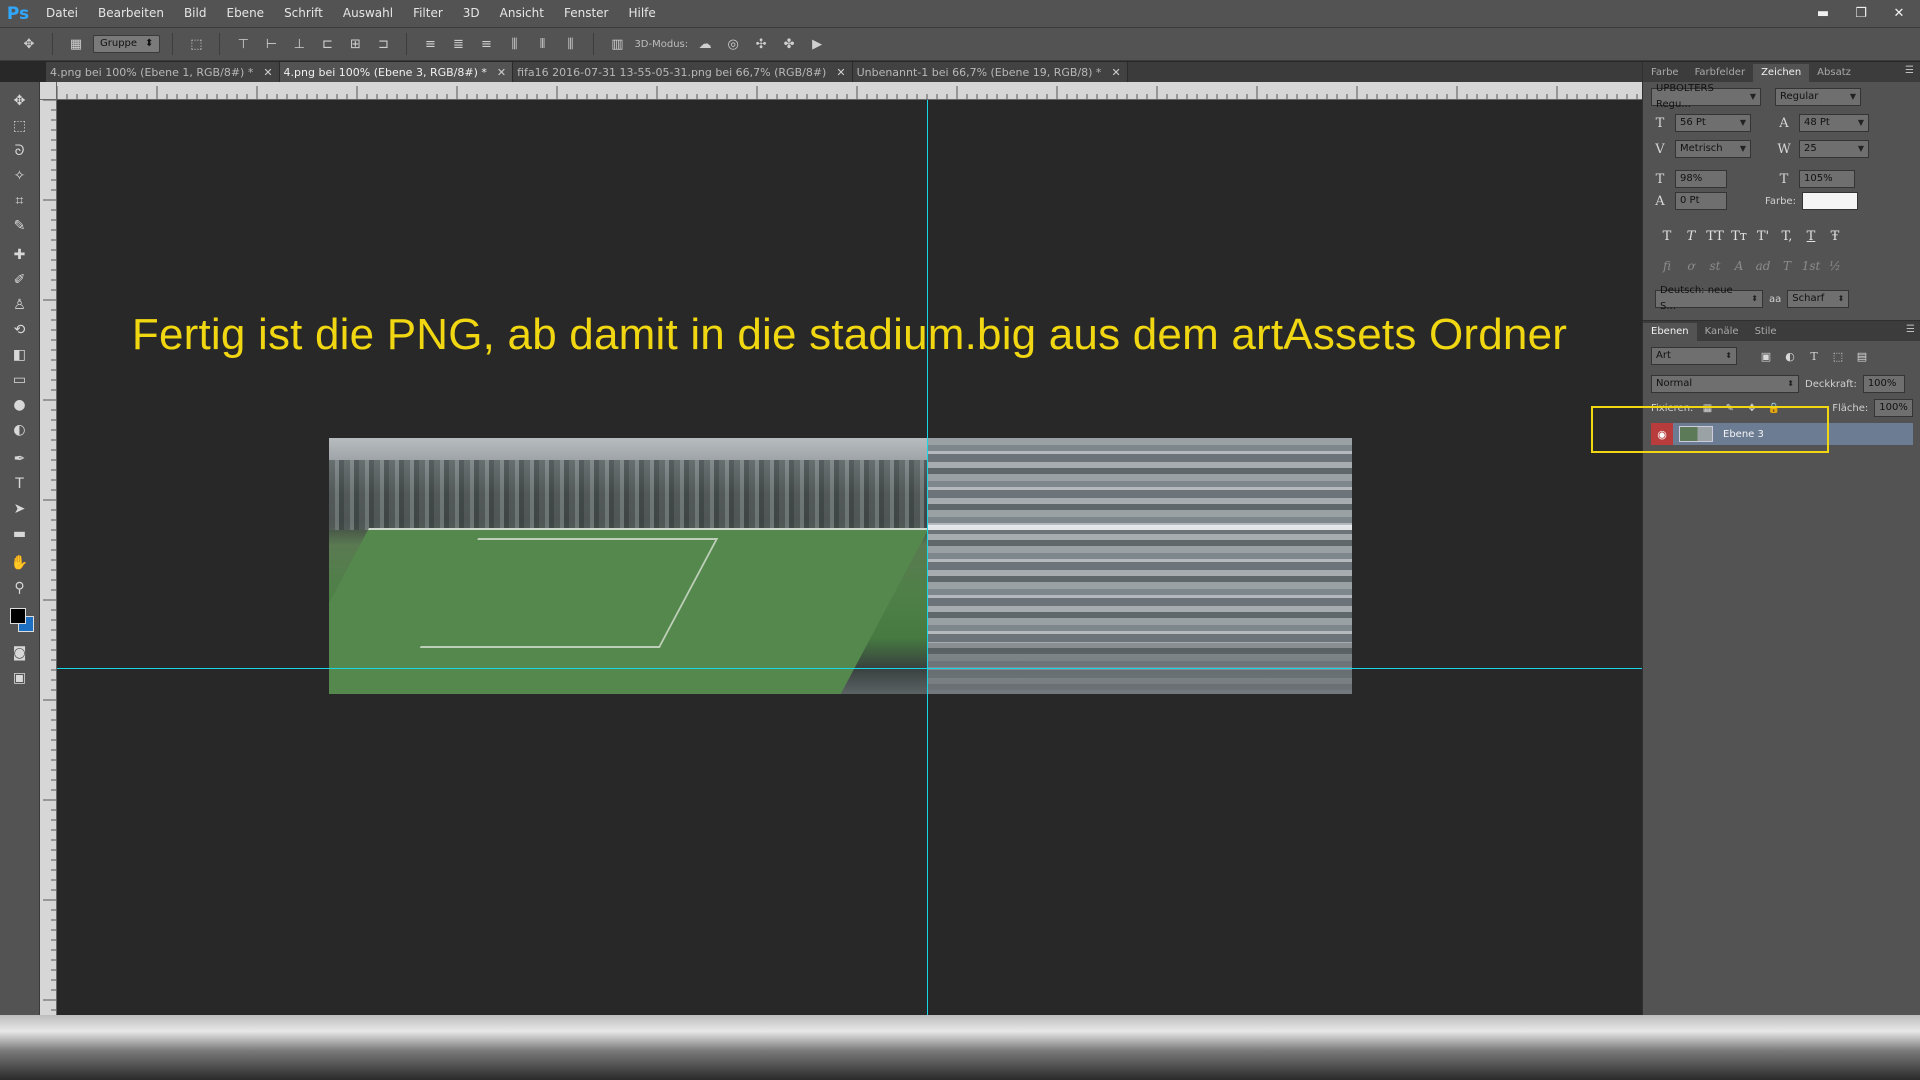  Describe the element at coordinates (1838, 356) in the screenshot. I see `filter-shape-icon: ⬚` at that location.